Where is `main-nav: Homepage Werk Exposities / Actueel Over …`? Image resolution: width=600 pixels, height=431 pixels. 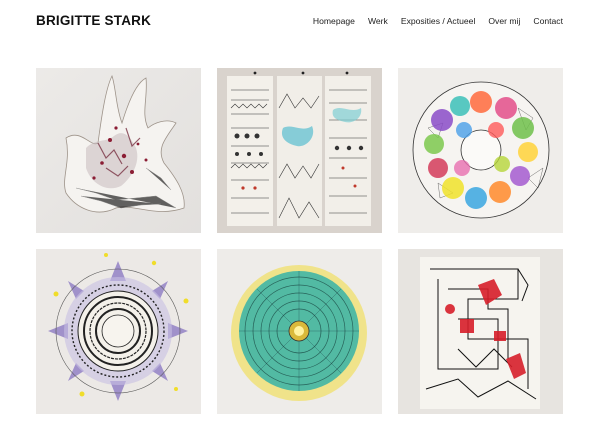
main-nav: Homepage Werk Exposities / Actueel Over … is located at coordinates (438, 21).